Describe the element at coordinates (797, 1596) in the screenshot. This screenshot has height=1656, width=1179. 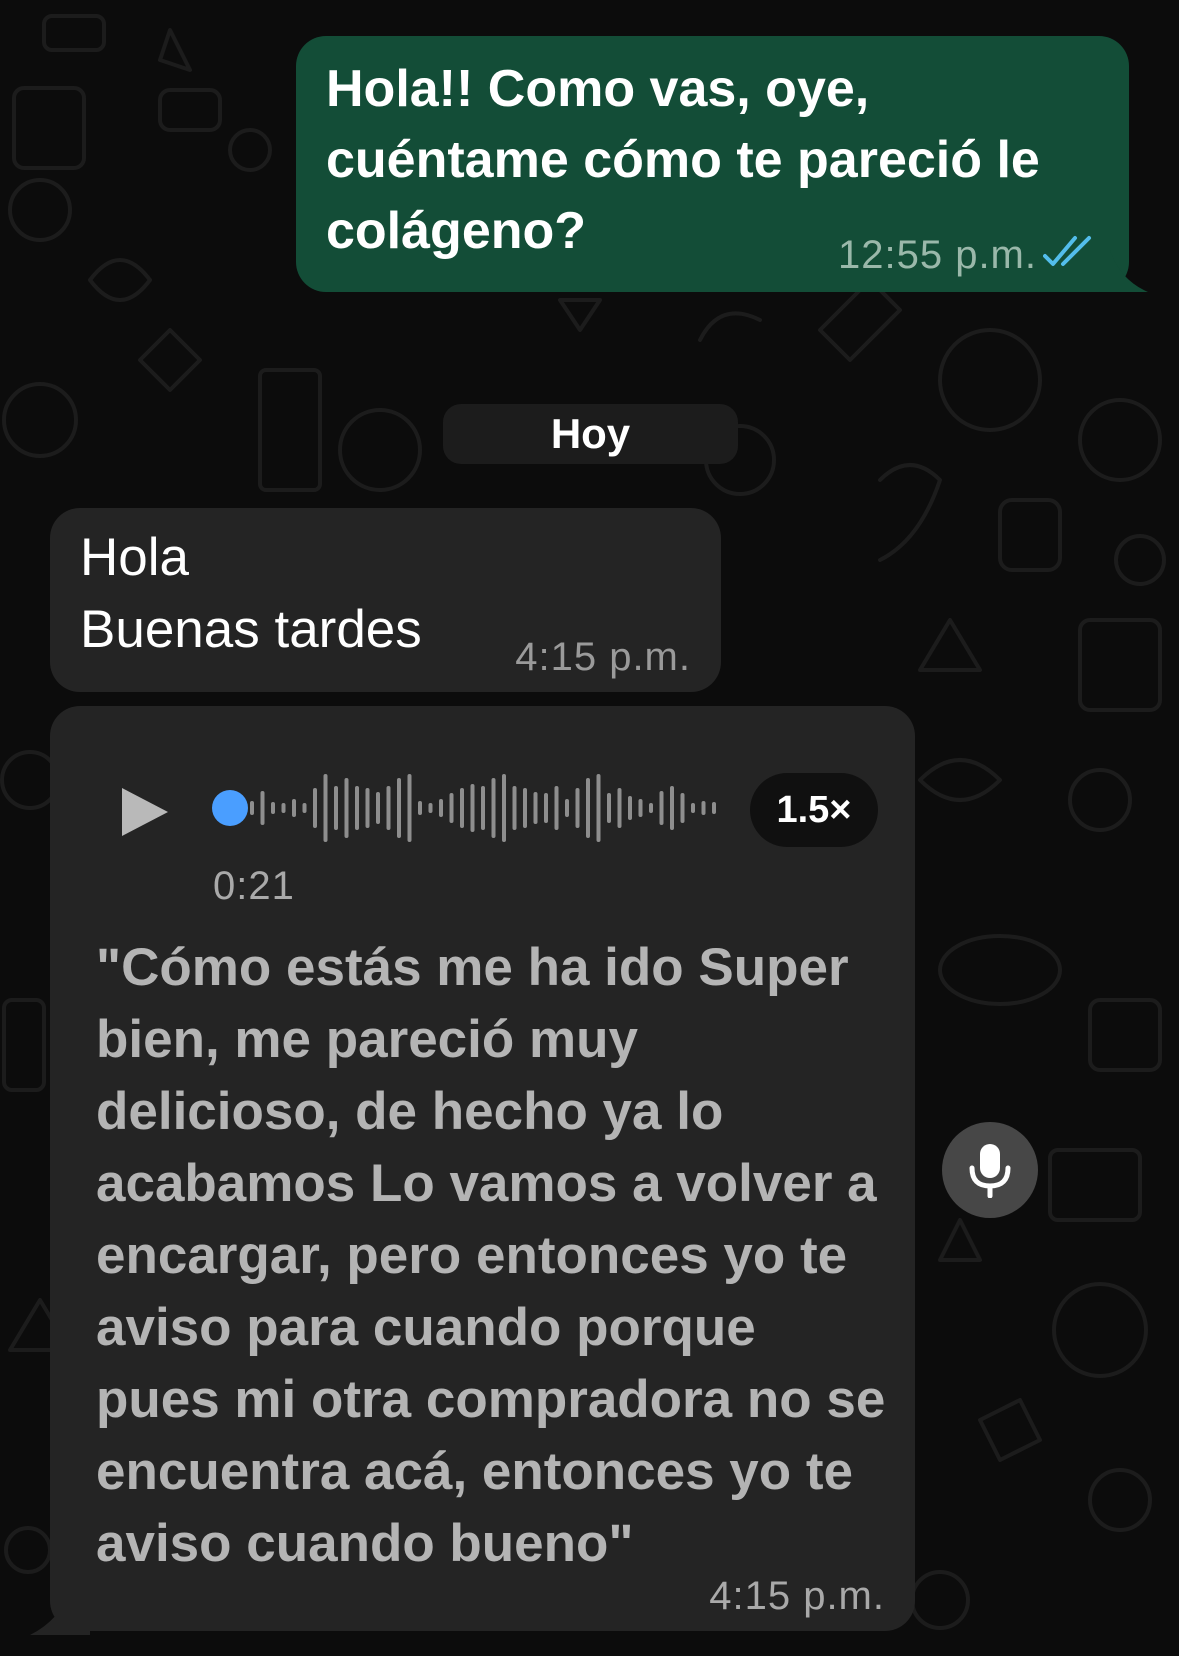
I see `voice-message-time: 4:15 p.m.` at that location.